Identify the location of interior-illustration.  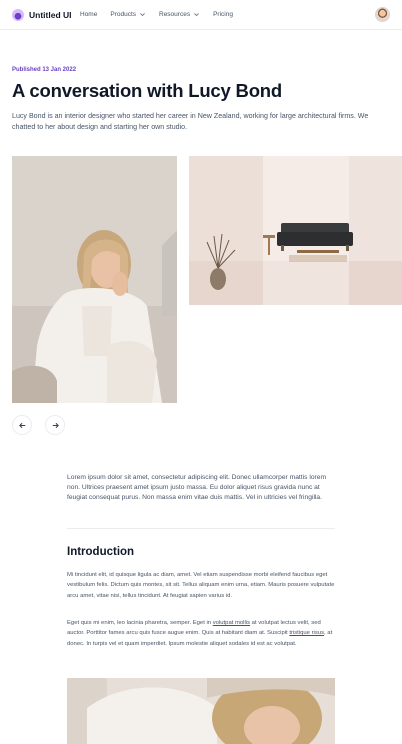
(295, 230).